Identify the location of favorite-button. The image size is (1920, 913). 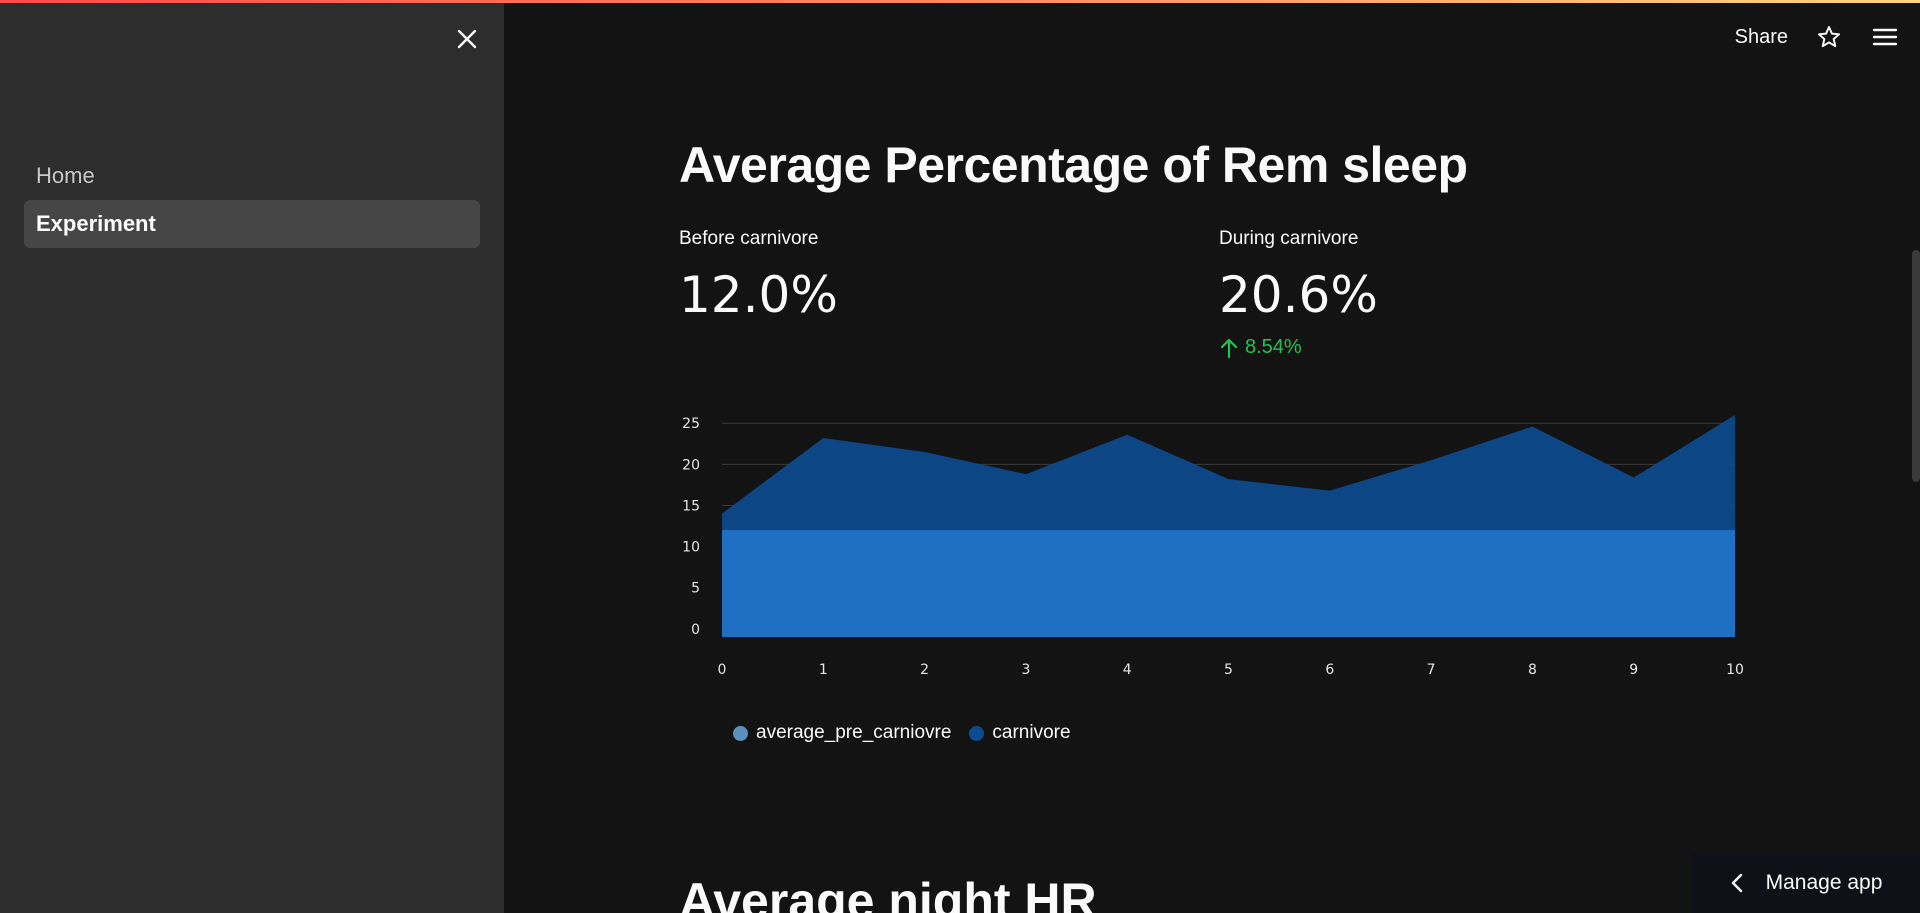
(1829, 37).